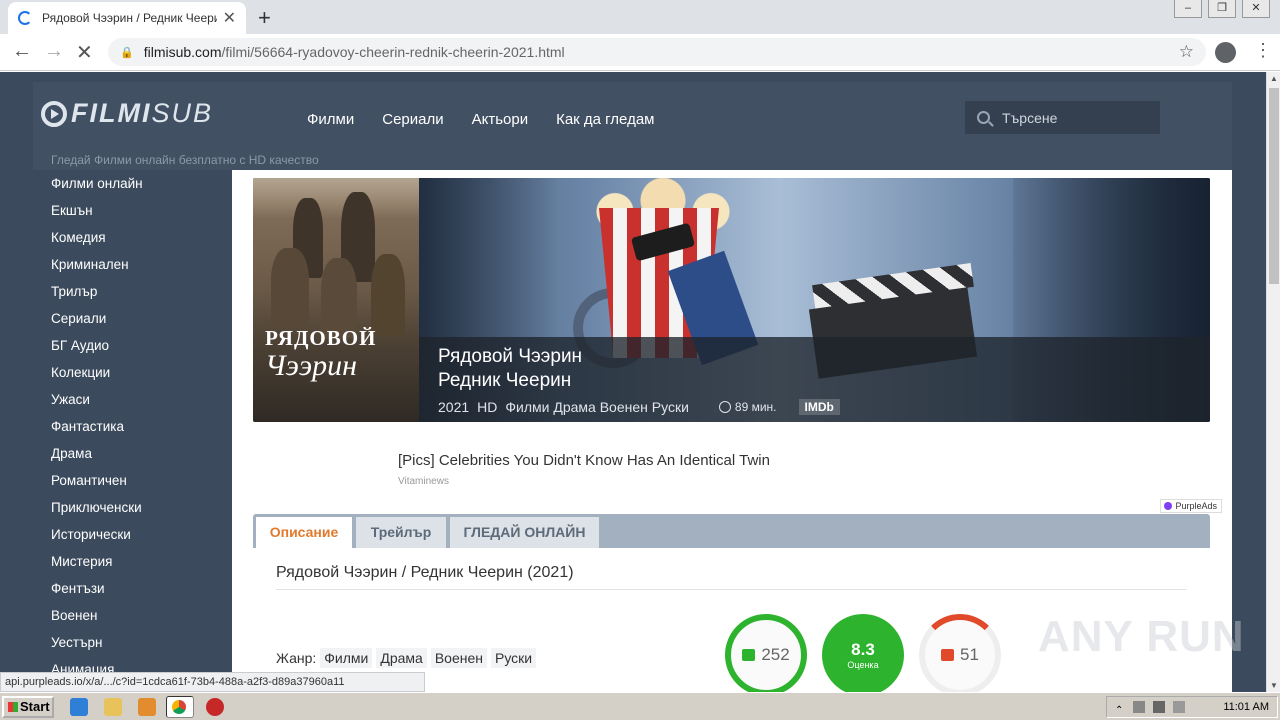 The height and width of the screenshot is (720, 1280). I want to click on poster-sky, so click(336, 198).